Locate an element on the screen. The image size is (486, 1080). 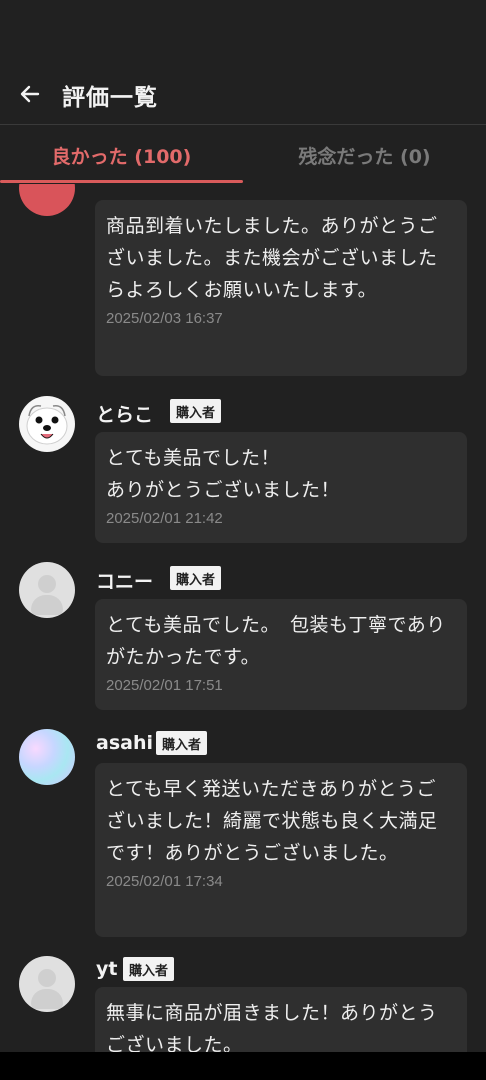
review-date: 2025/02/01 21:42 is located at coordinates (164, 518).